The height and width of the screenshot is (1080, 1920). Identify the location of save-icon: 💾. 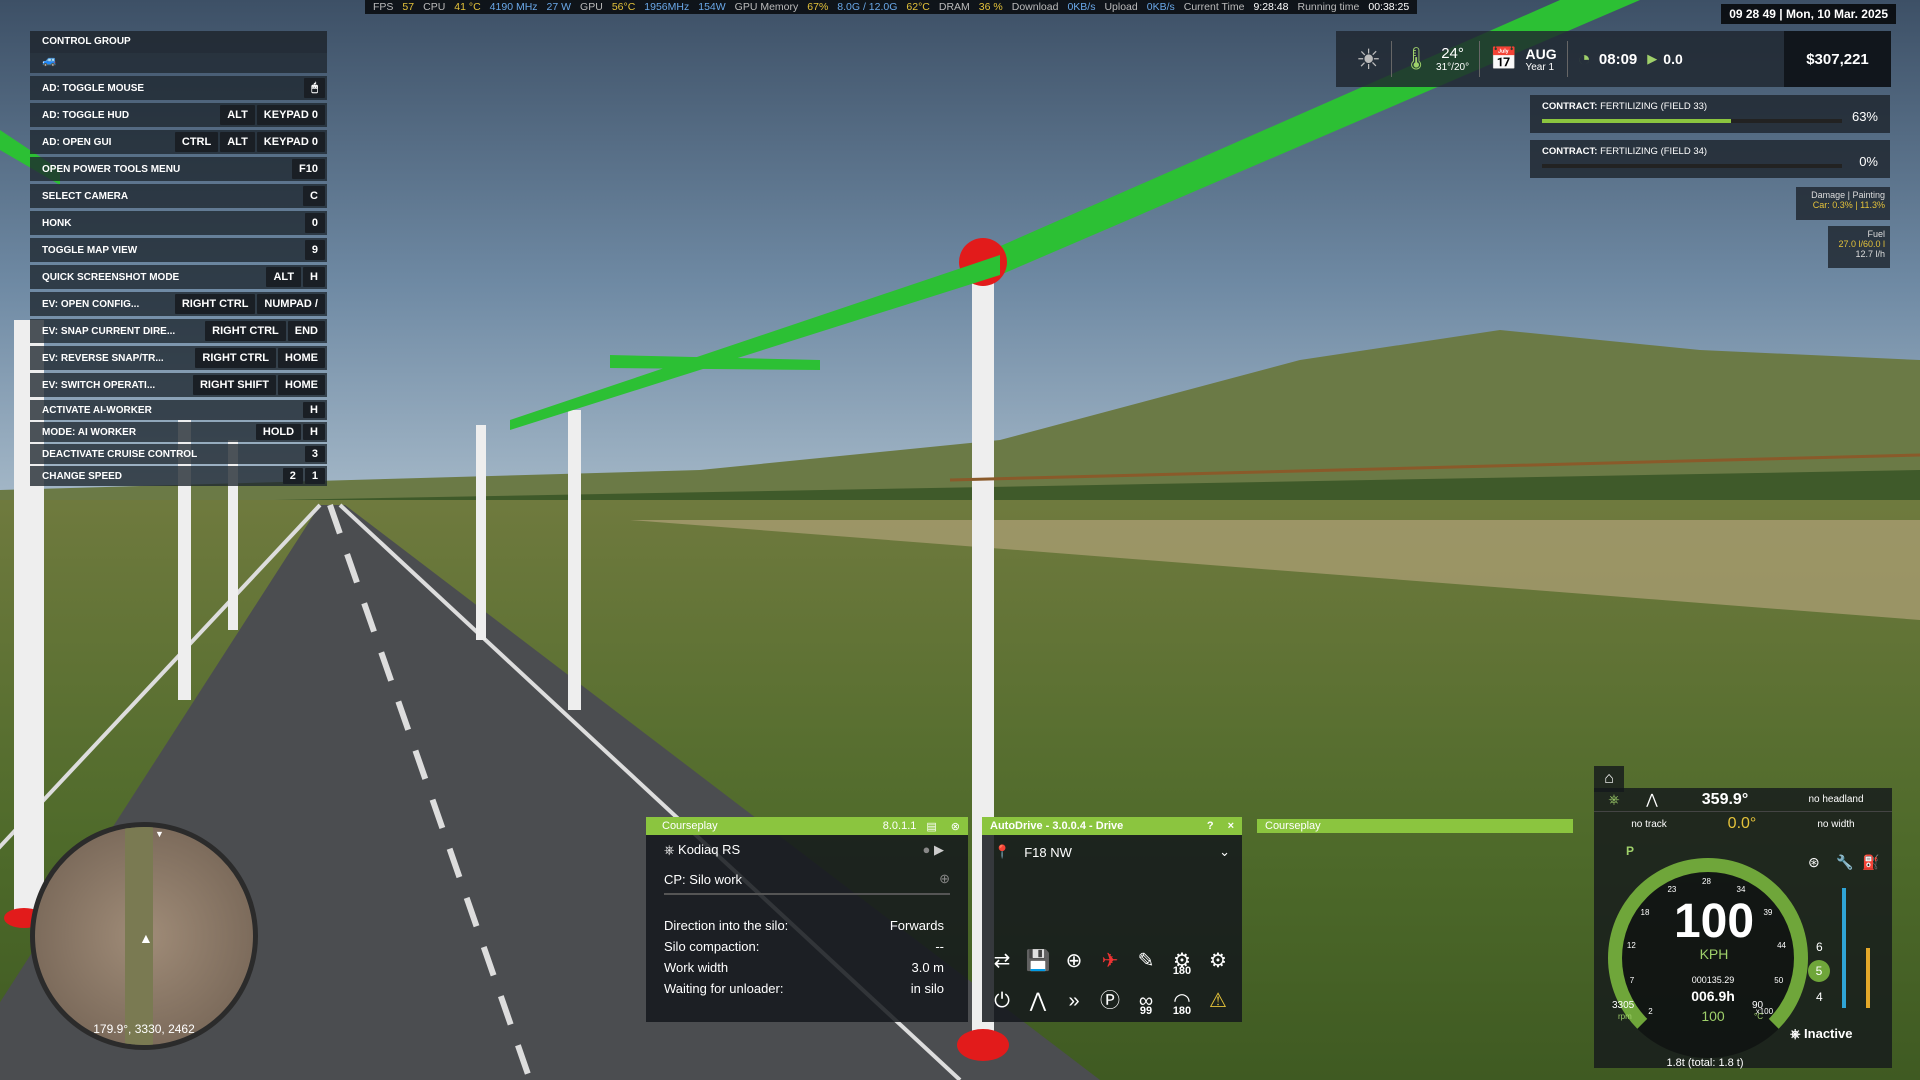
(1038, 961).